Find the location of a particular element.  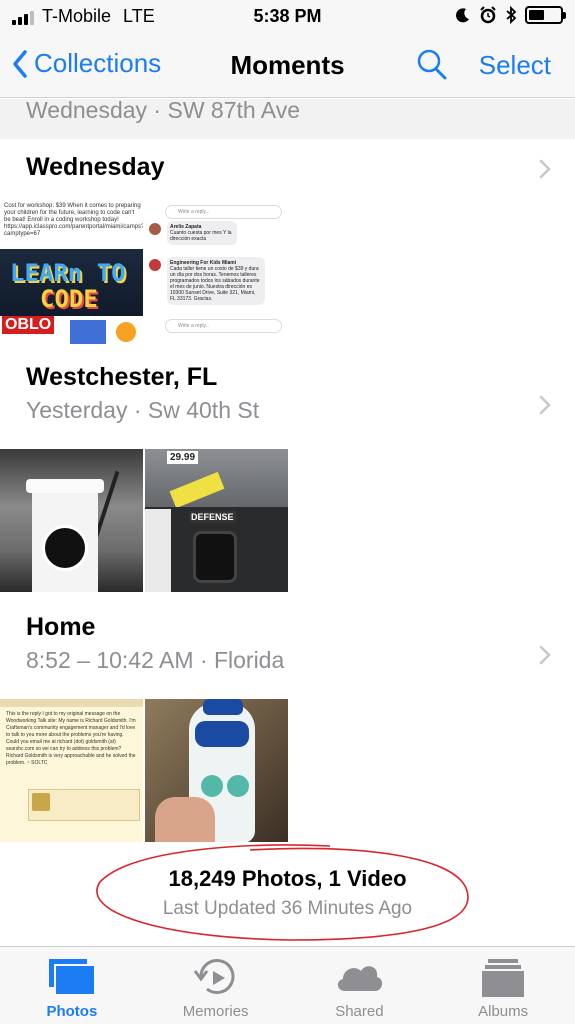

bottle-cap is located at coordinates (223, 707).